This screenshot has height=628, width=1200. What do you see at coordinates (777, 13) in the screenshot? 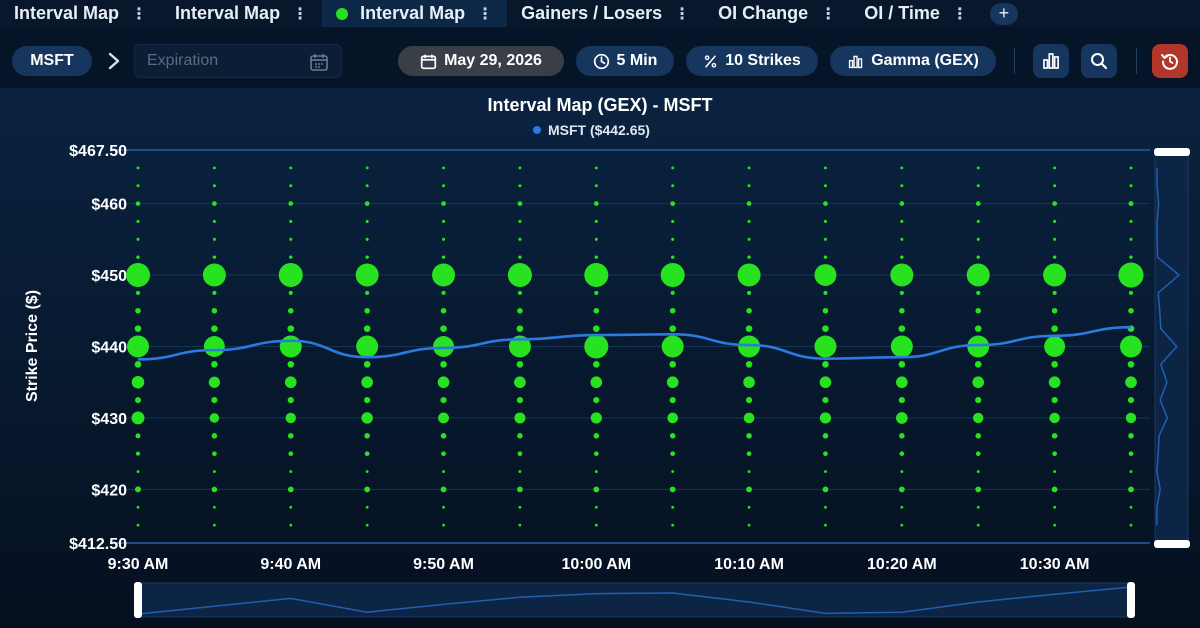
I see `tab-interval-item-4: OI Change ⋮` at bounding box center [777, 13].